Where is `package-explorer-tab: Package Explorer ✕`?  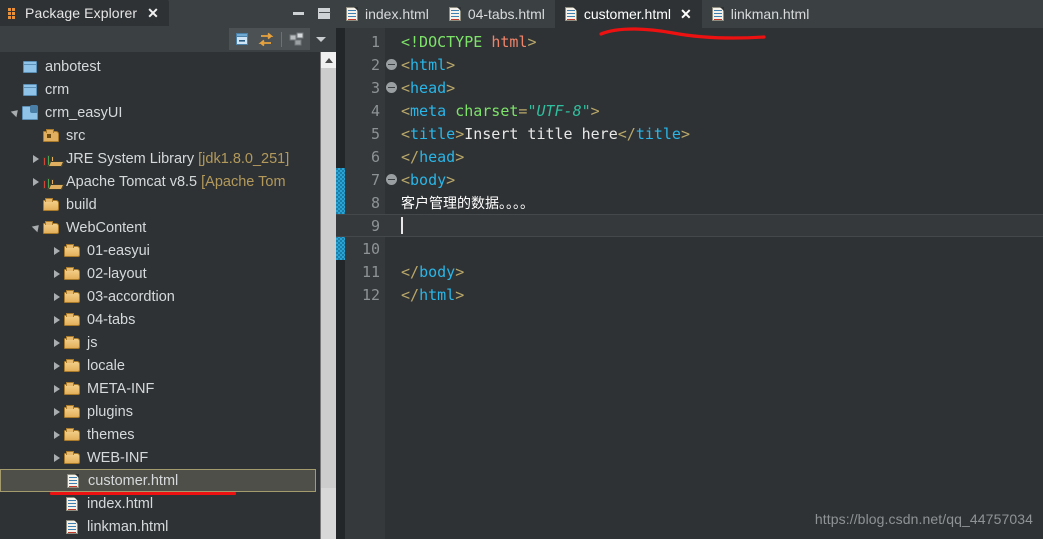 package-explorer-tab: Package Explorer ✕ is located at coordinates (84, 13).